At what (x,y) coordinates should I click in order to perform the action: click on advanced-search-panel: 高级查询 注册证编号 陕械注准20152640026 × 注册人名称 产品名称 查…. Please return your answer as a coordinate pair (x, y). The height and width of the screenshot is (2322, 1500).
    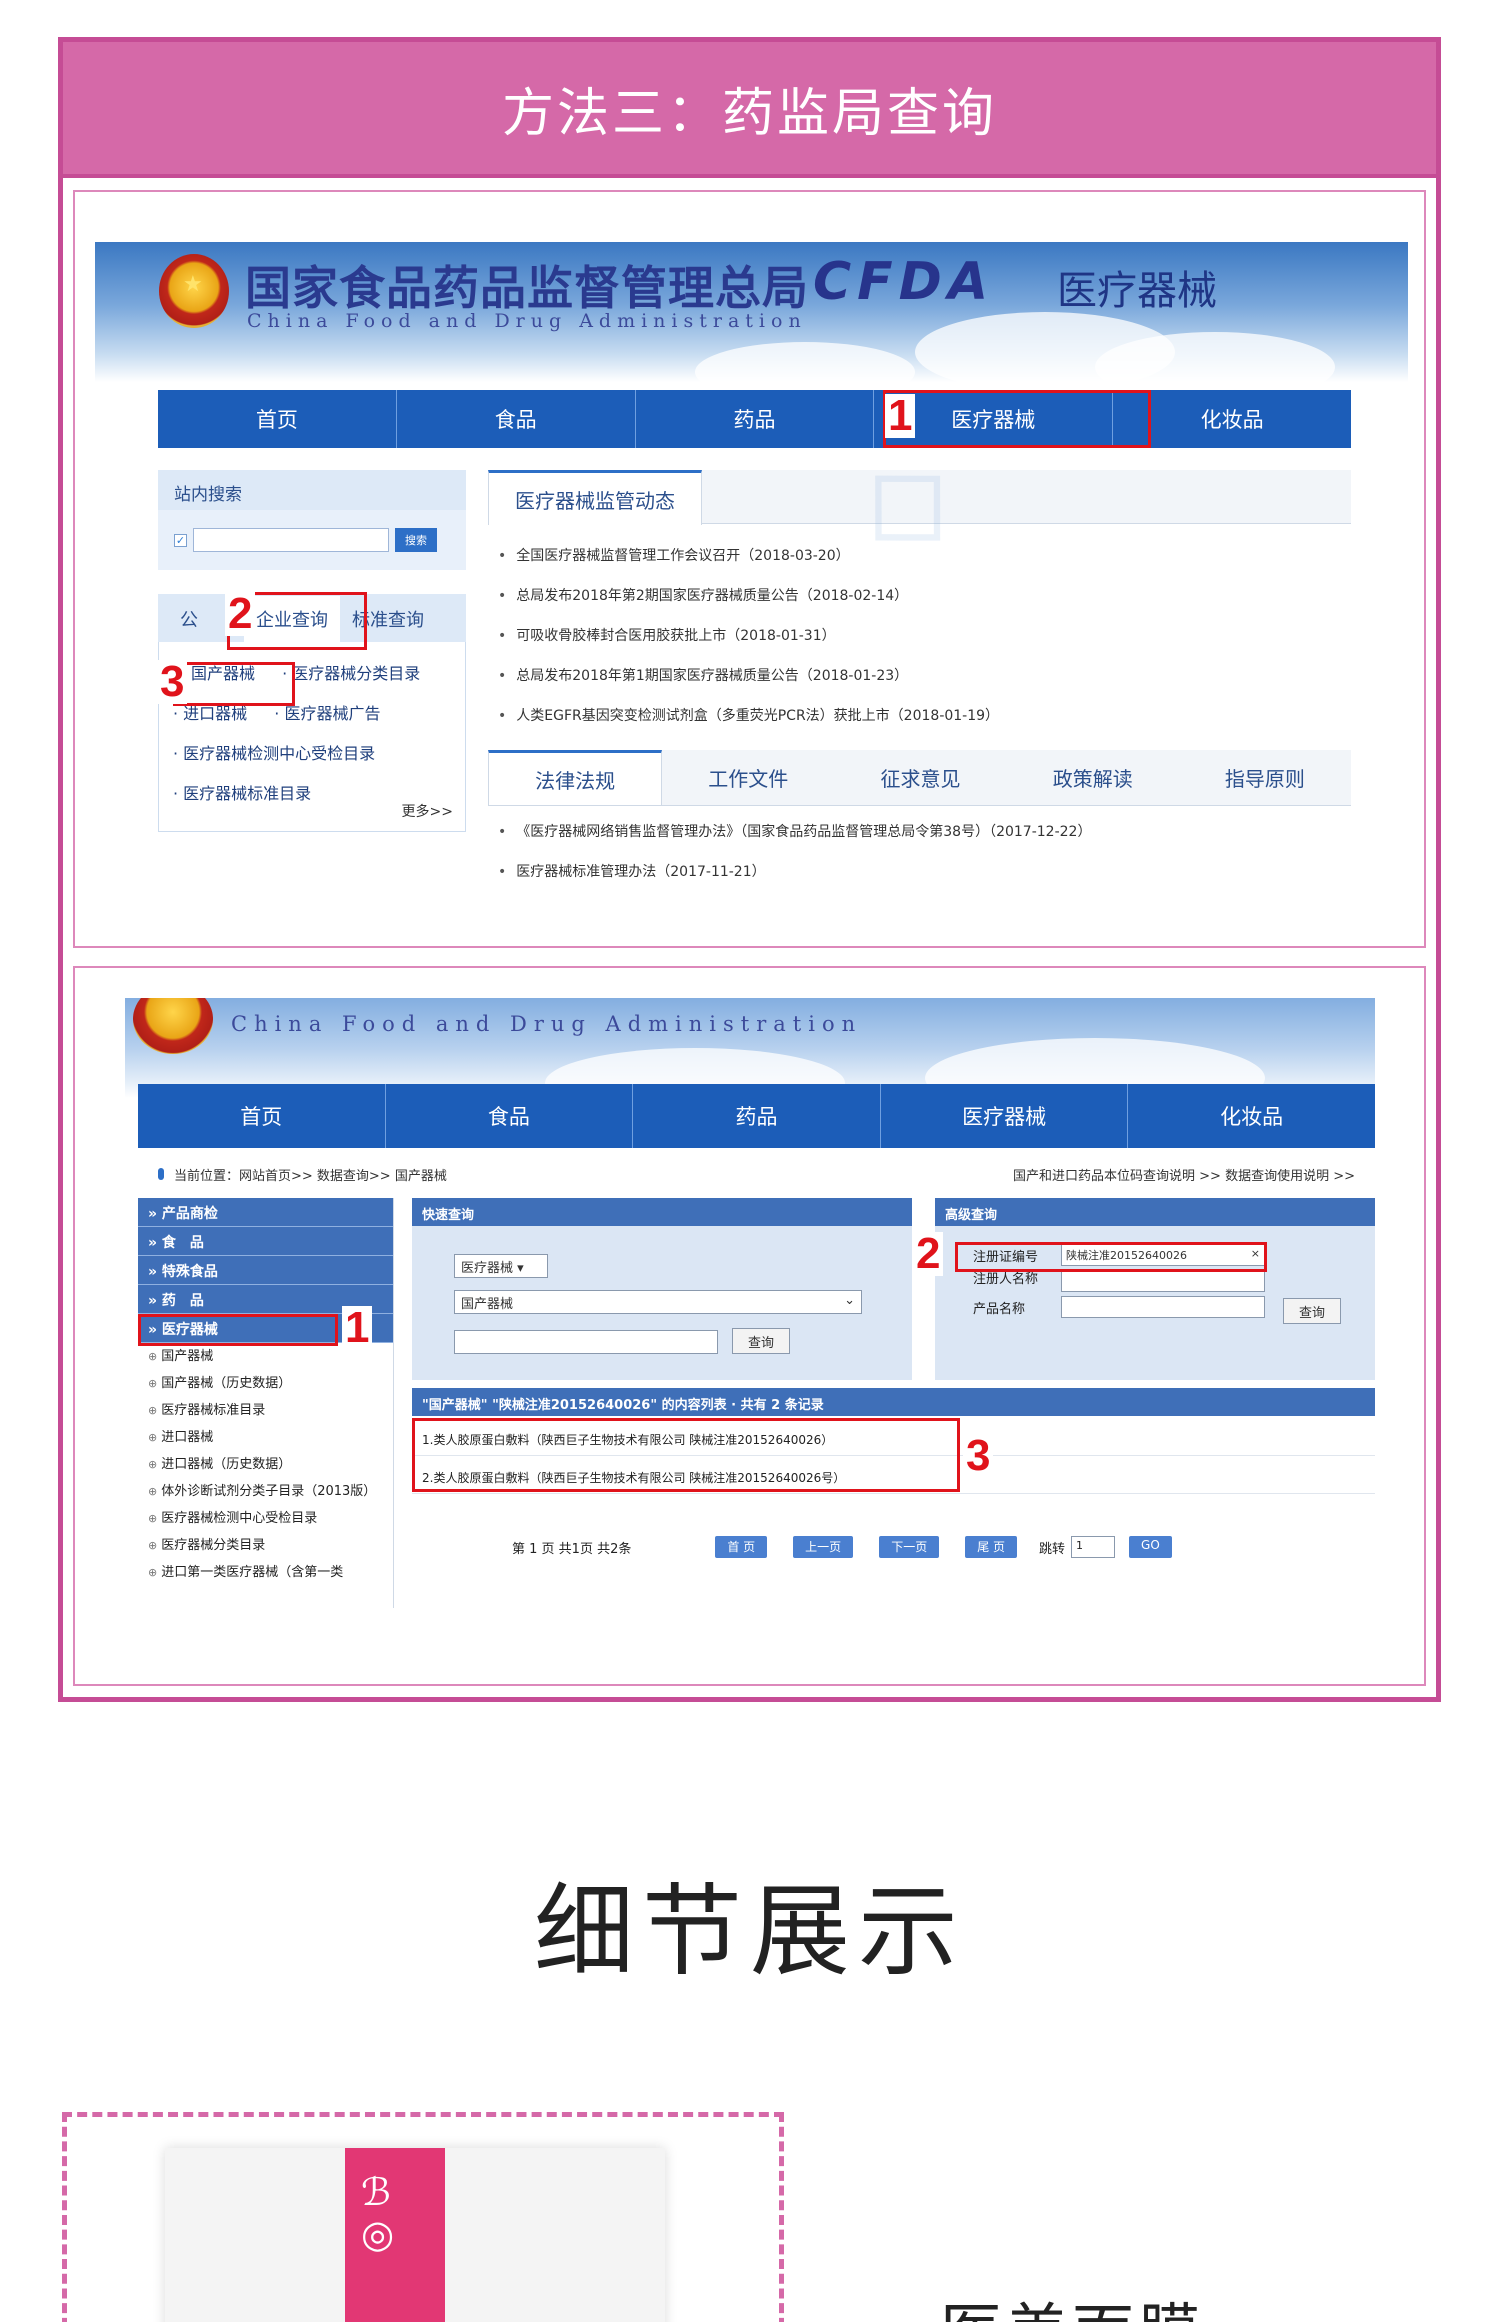
    Looking at the image, I should click on (1155, 1289).